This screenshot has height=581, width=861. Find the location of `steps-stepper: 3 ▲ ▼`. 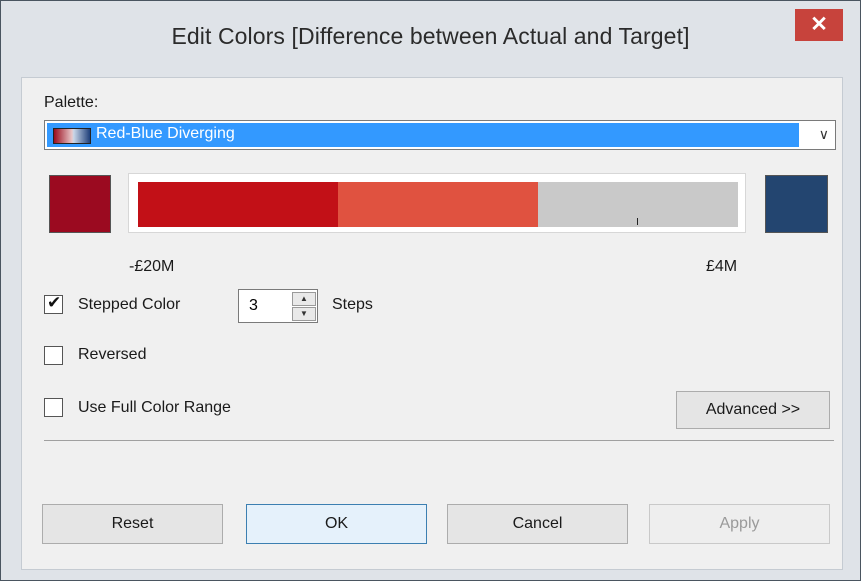

steps-stepper: 3 ▲ ▼ is located at coordinates (278, 306).